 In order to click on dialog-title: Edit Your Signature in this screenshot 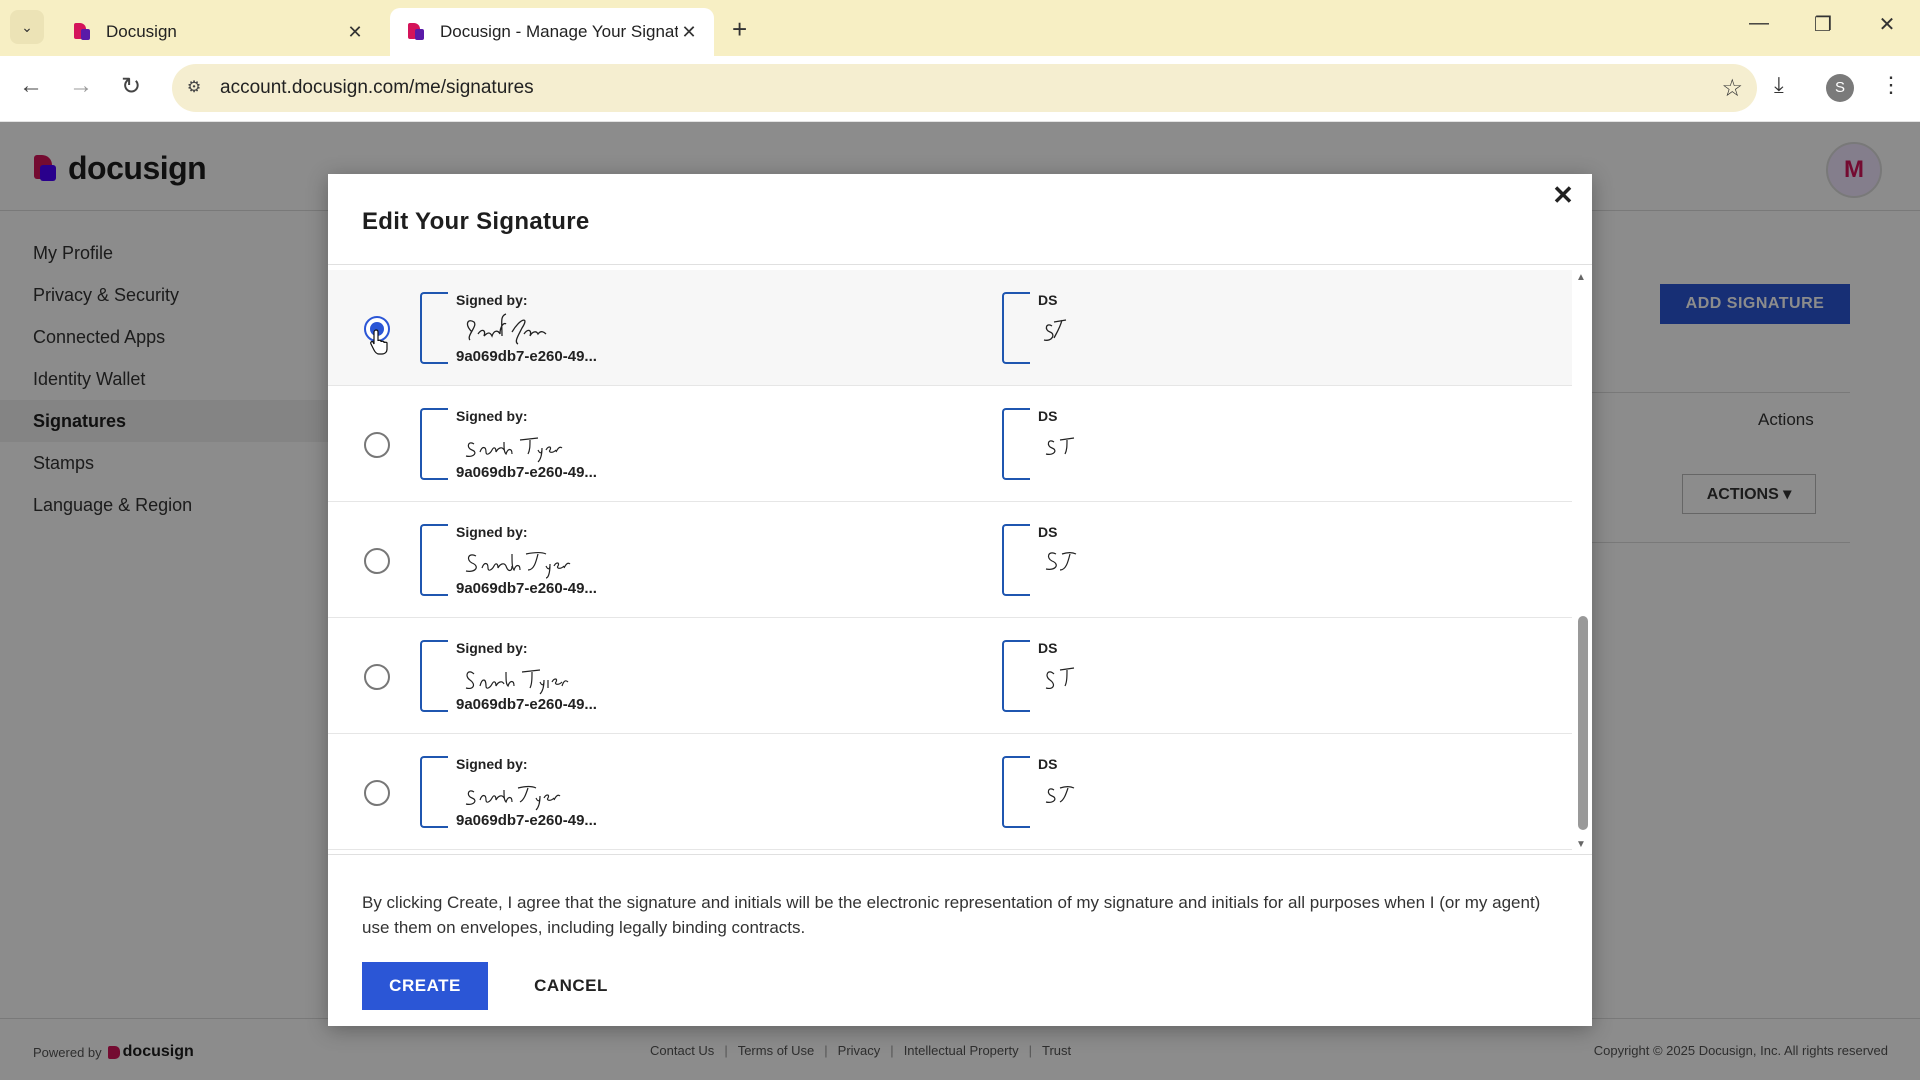, I will do `click(476, 221)`.